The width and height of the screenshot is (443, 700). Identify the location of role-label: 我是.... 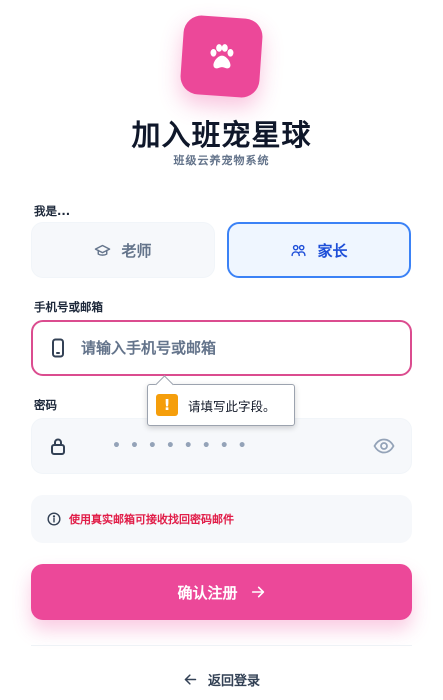
(52, 211).